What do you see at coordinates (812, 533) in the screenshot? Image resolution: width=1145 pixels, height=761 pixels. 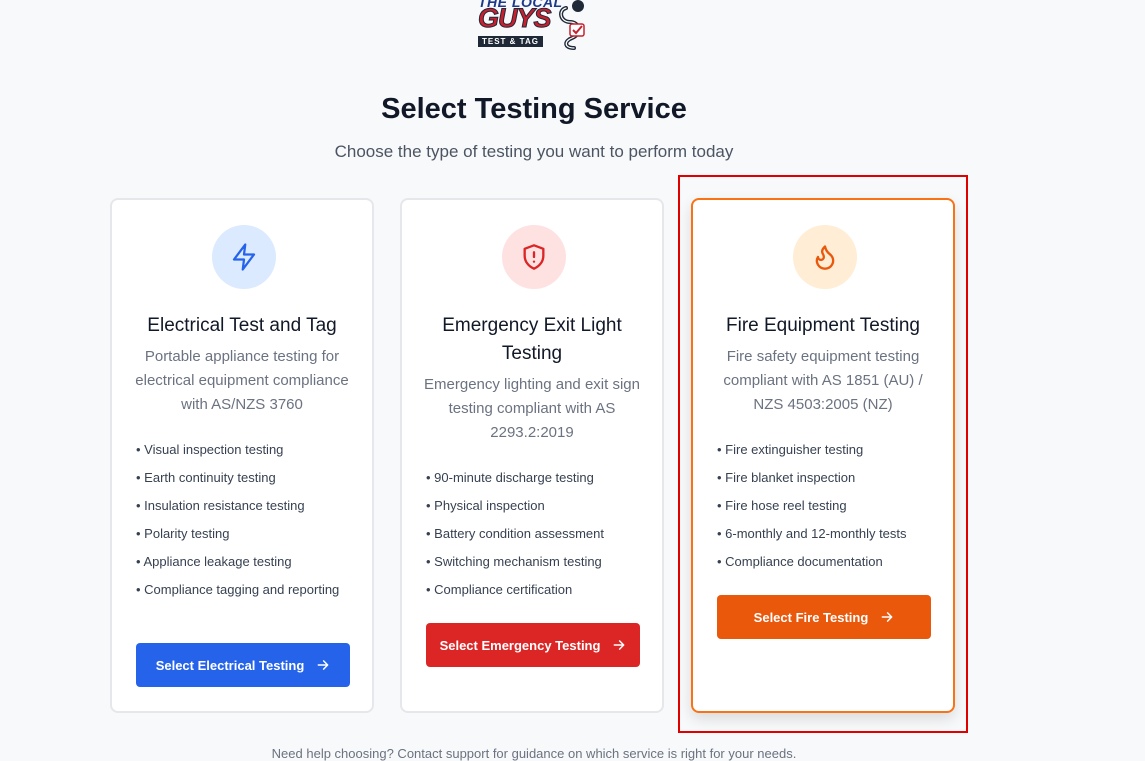 I see `feature-item: • 6-monthly and 12-monthly tests` at bounding box center [812, 533].